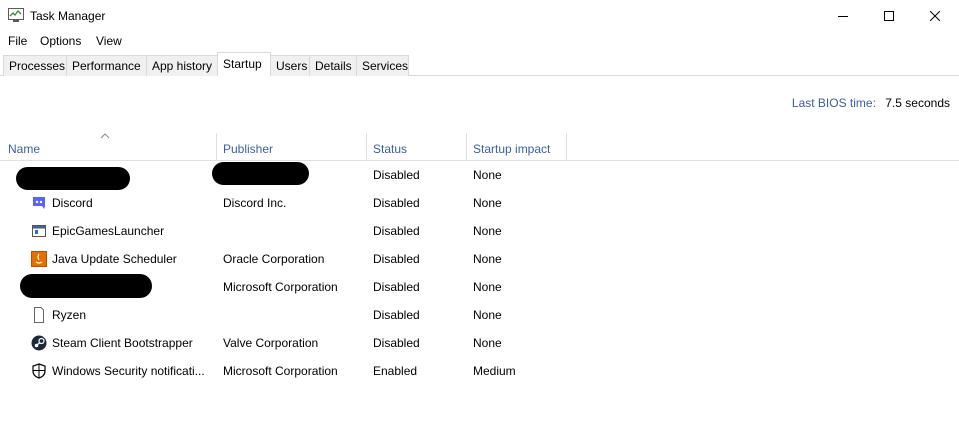 Image resolution: width=959 pixels, height=444 pixels. What do you see at coordinates (35, 65) in the screenshot?
I see `tab-processes: Processes` at bounding box center [35, 65].